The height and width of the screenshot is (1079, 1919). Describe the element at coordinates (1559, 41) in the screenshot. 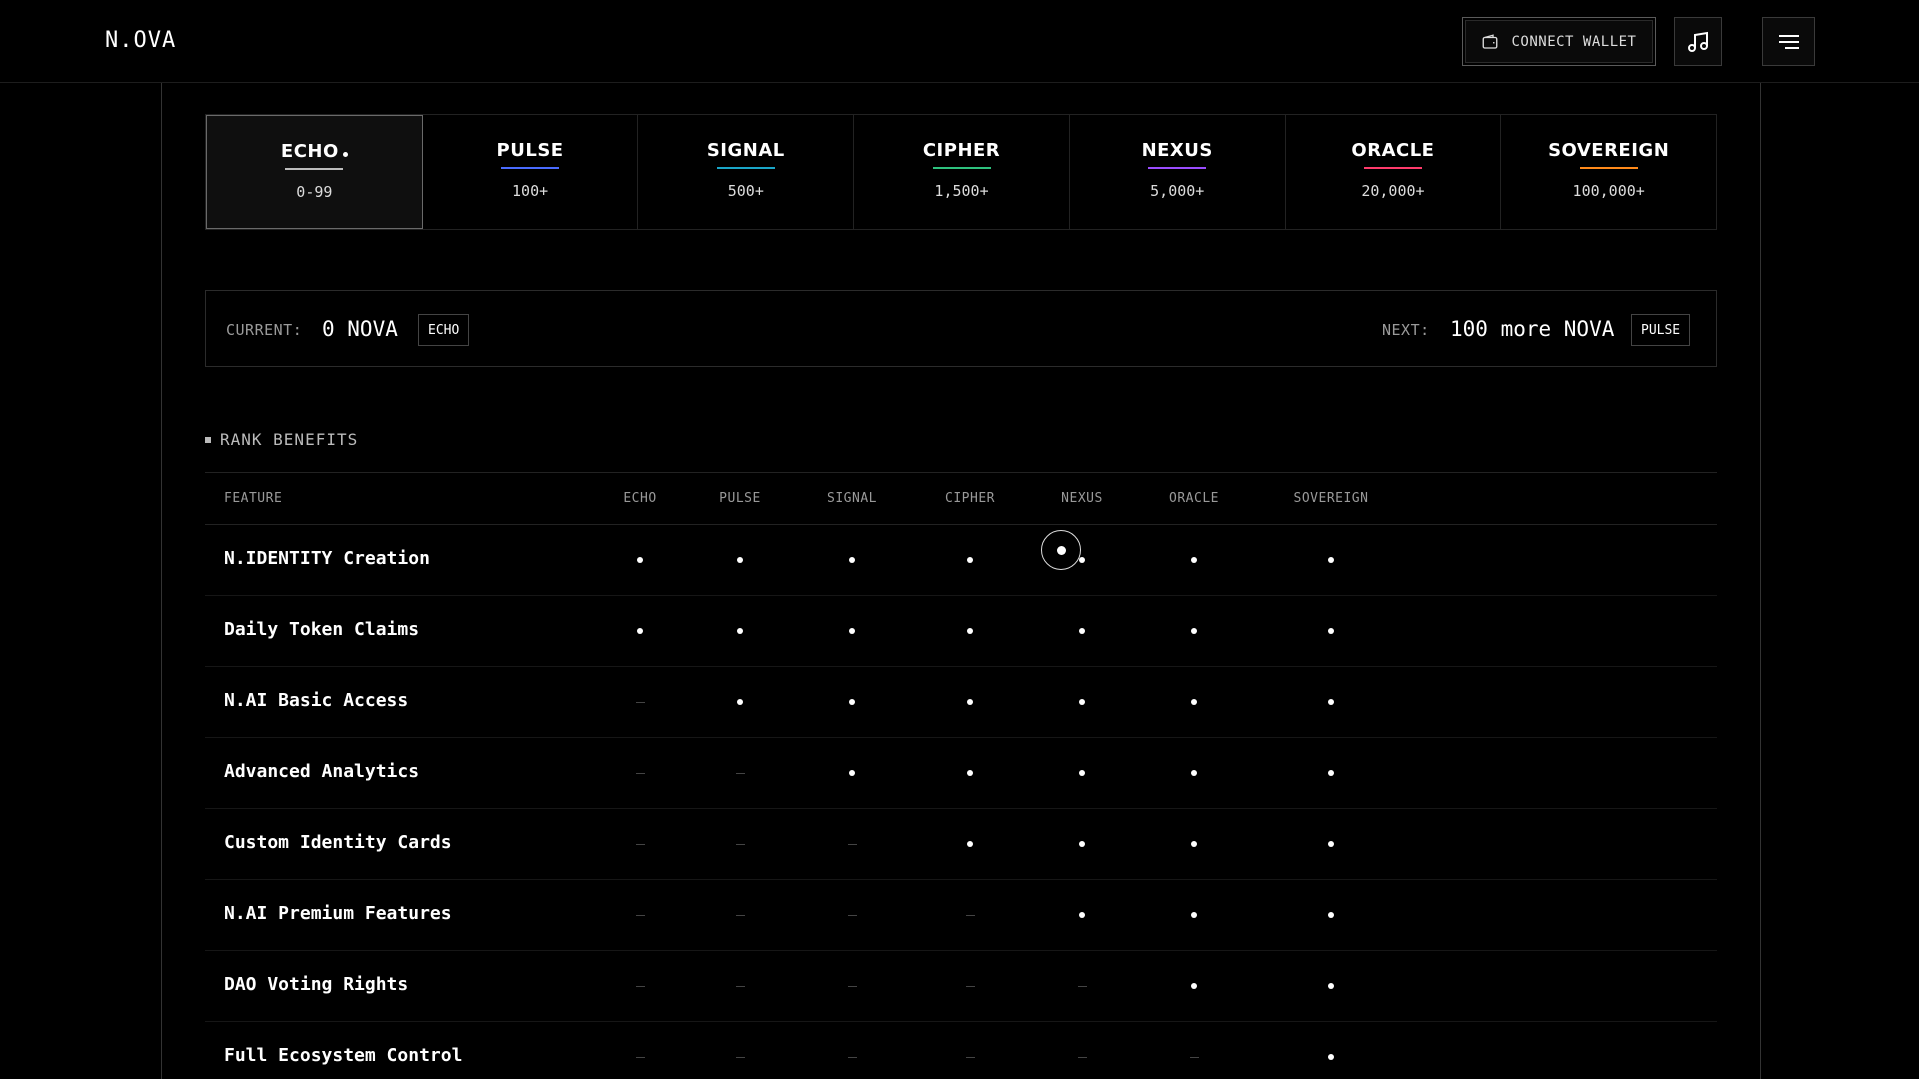

I see `connect-wallet-button: CONNECT WALLET` at that location.